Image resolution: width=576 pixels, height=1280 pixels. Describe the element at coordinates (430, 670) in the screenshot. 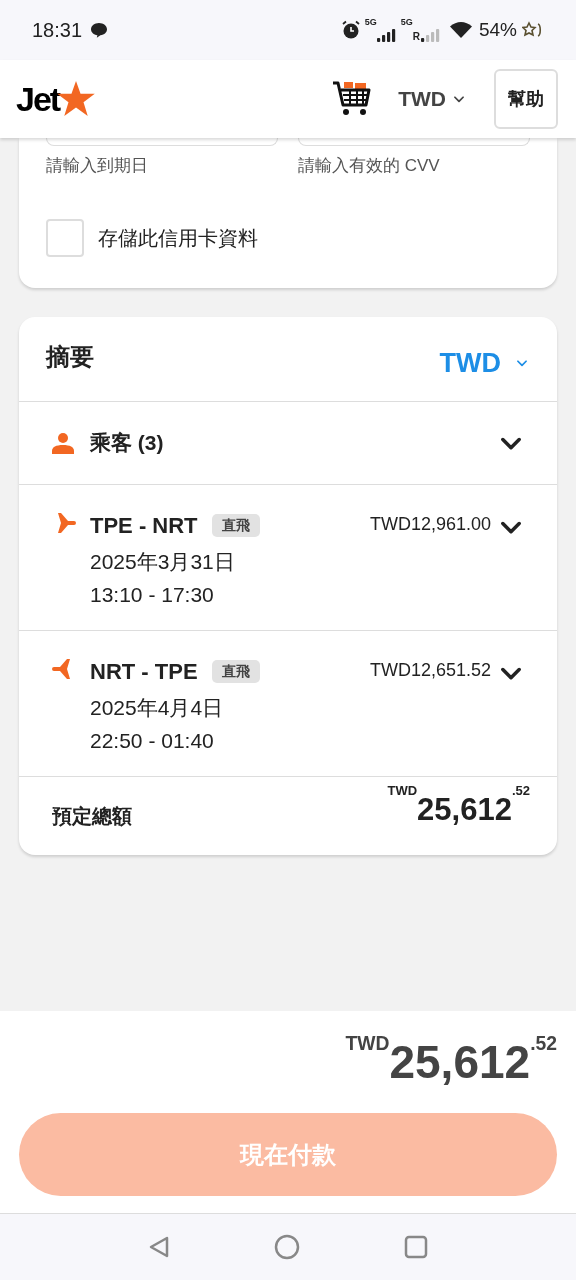

I see `flight-price: TWD12,651.52` at that location.